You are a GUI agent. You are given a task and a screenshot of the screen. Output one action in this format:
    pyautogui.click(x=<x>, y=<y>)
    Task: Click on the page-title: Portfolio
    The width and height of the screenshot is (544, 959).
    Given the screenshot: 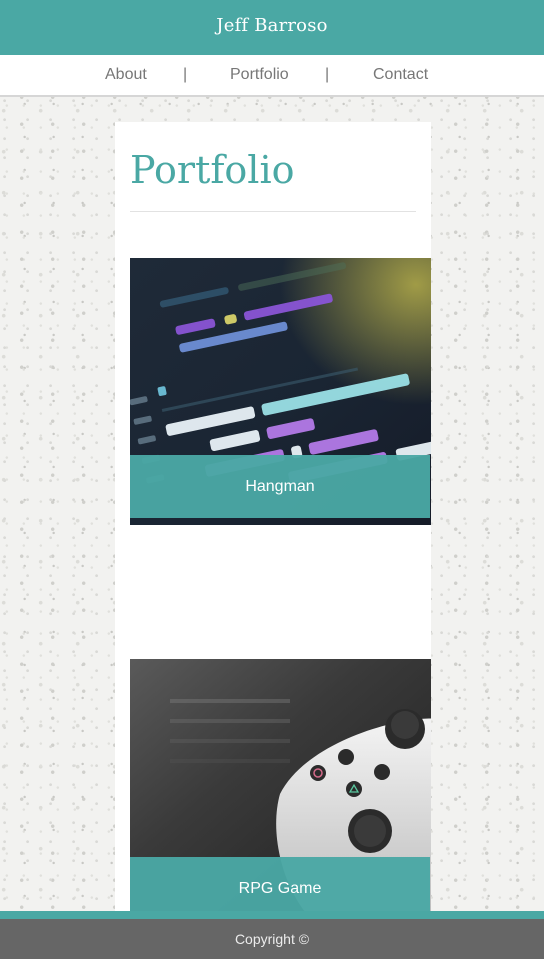 What is the action you would take?
    pyautogui.click(x=212, y=170)
    